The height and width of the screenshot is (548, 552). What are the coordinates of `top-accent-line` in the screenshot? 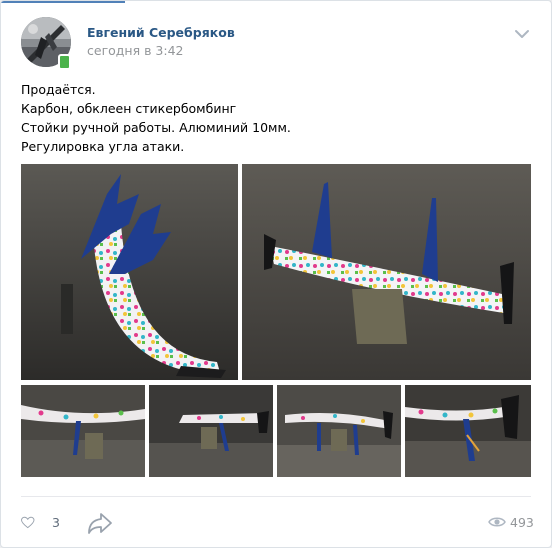 It's located at (63, 2).